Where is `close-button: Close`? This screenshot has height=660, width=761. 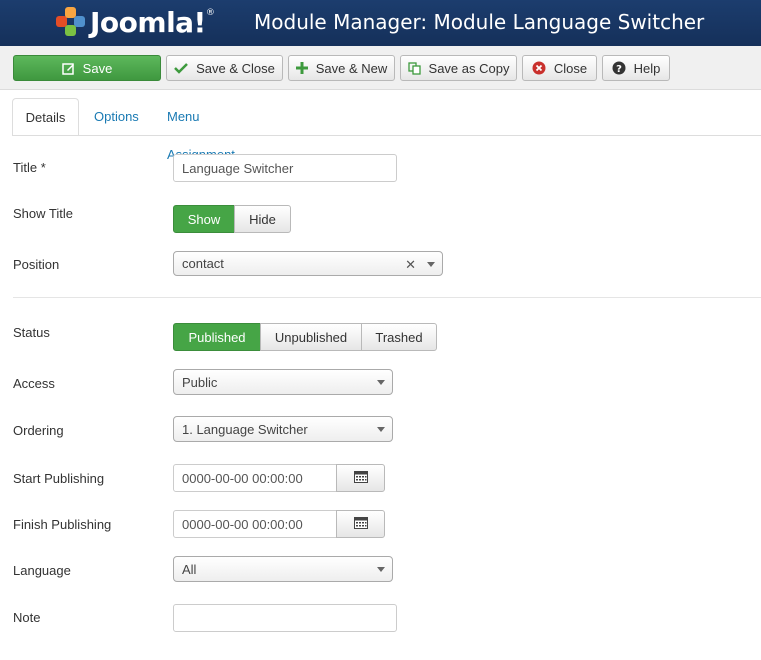
close-button: Close is located at coordinates (559, 68).